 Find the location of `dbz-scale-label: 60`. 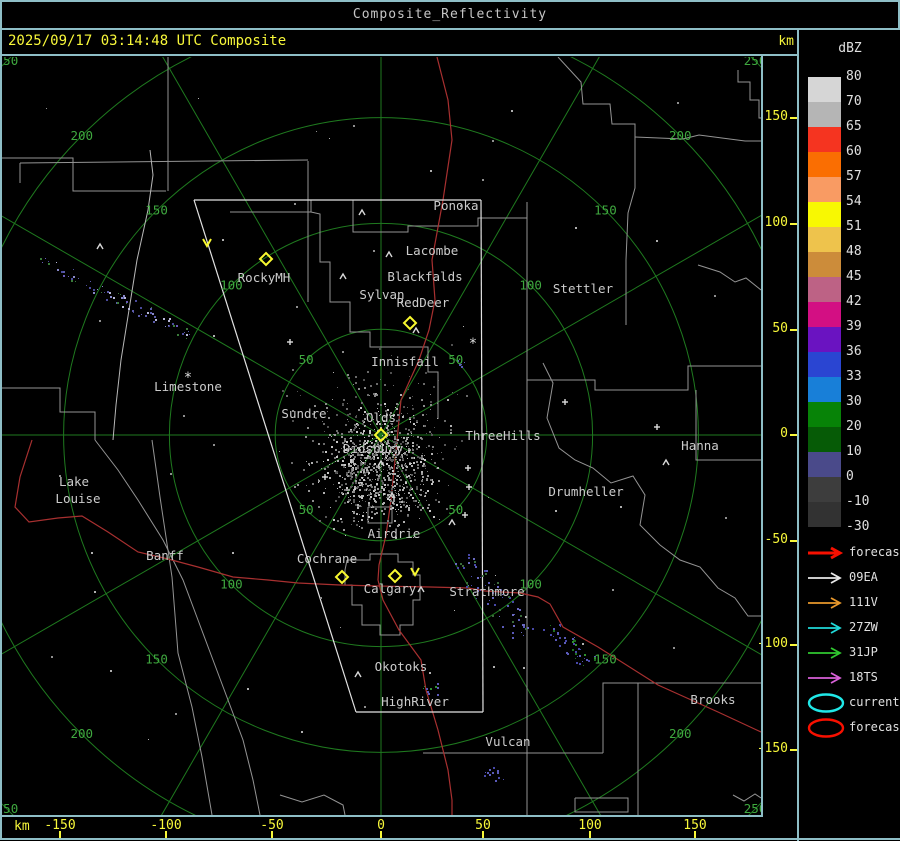

dbz-scale-label: 60 is located at coordinates (854, 151).